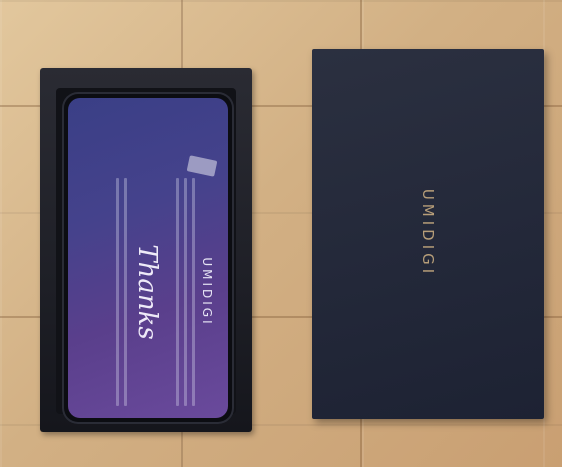  I want to click on thank-you-card: UMIDIGI Thanks, so click(154, 290).